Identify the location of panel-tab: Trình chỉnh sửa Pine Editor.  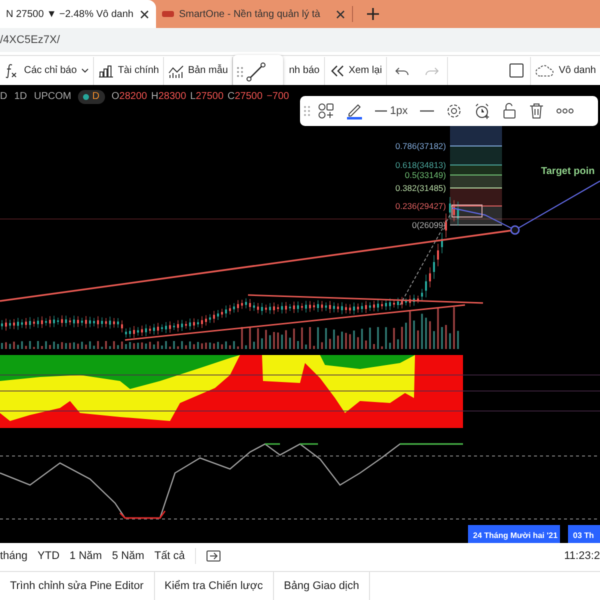
(77, 586).